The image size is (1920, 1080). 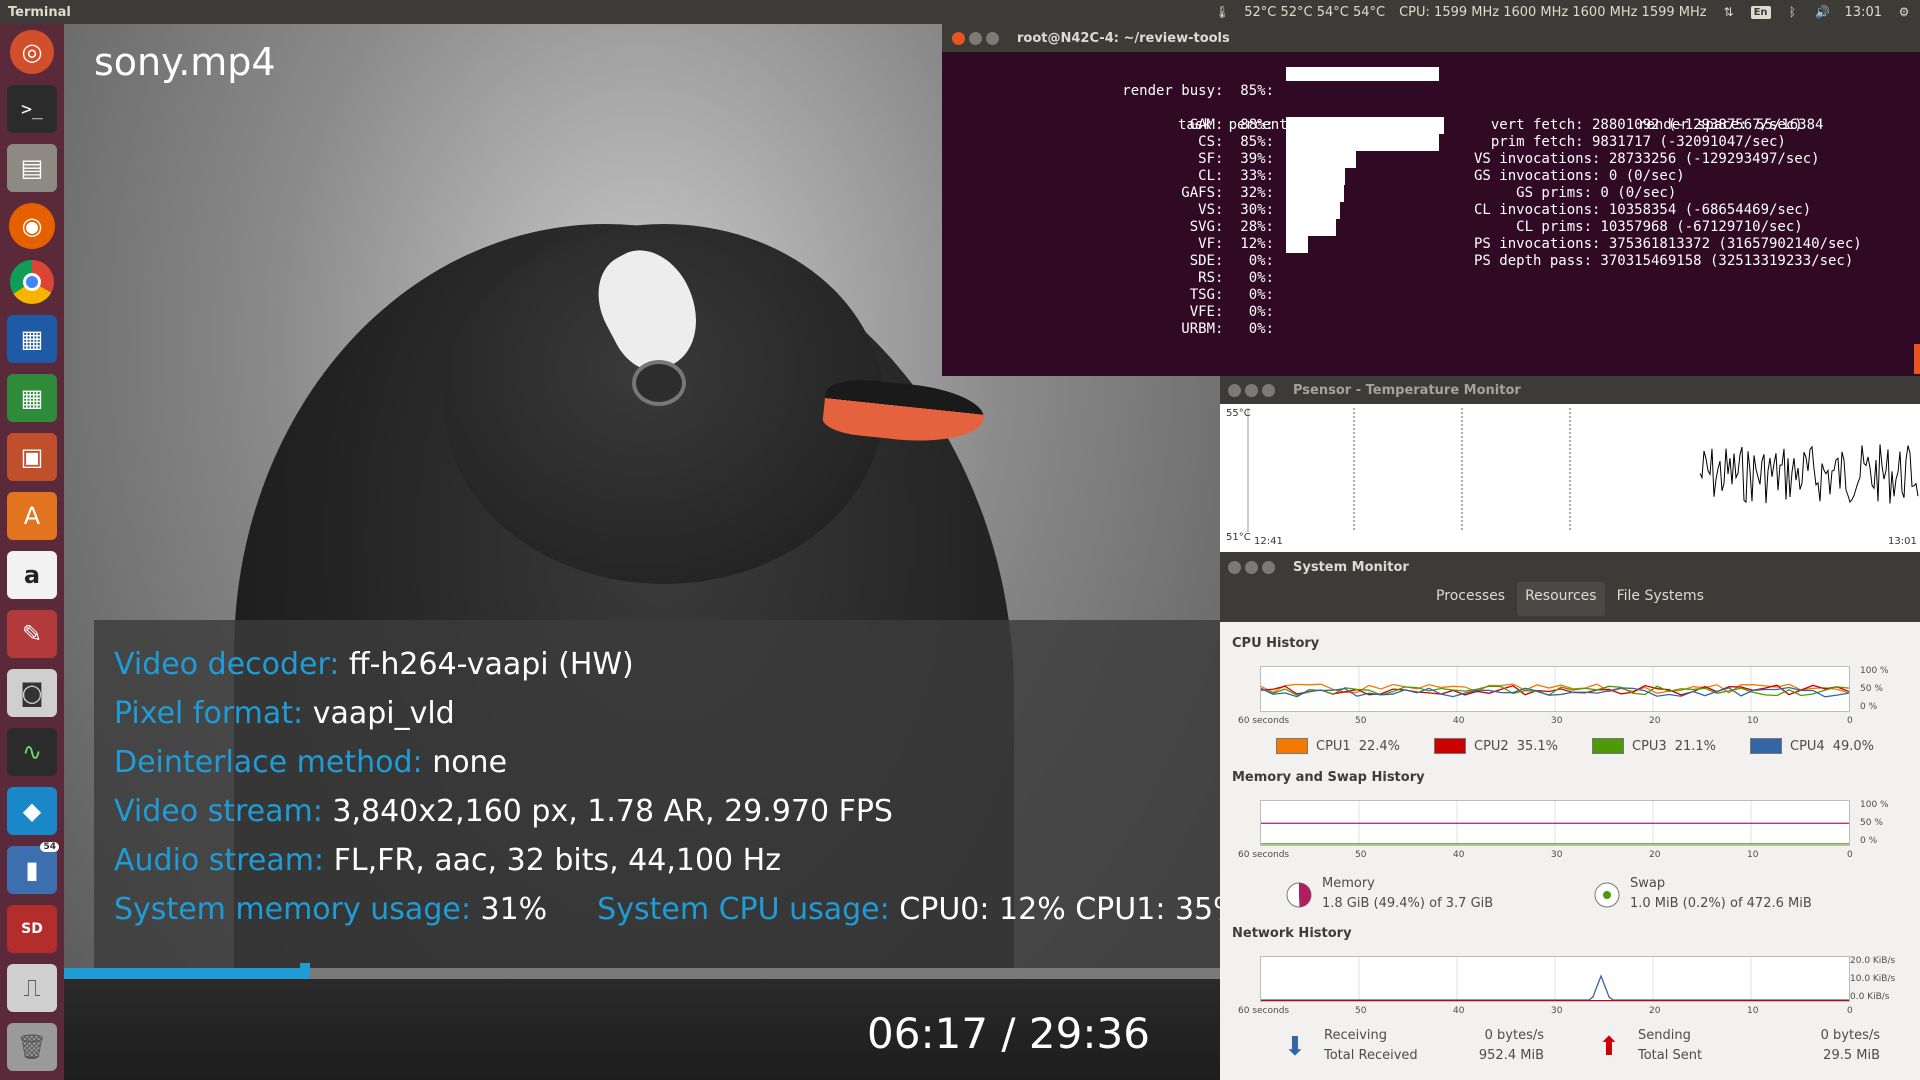 I want to click on cpu-legend-item: CPU3 21.1%, so click(x=1654, y=746).